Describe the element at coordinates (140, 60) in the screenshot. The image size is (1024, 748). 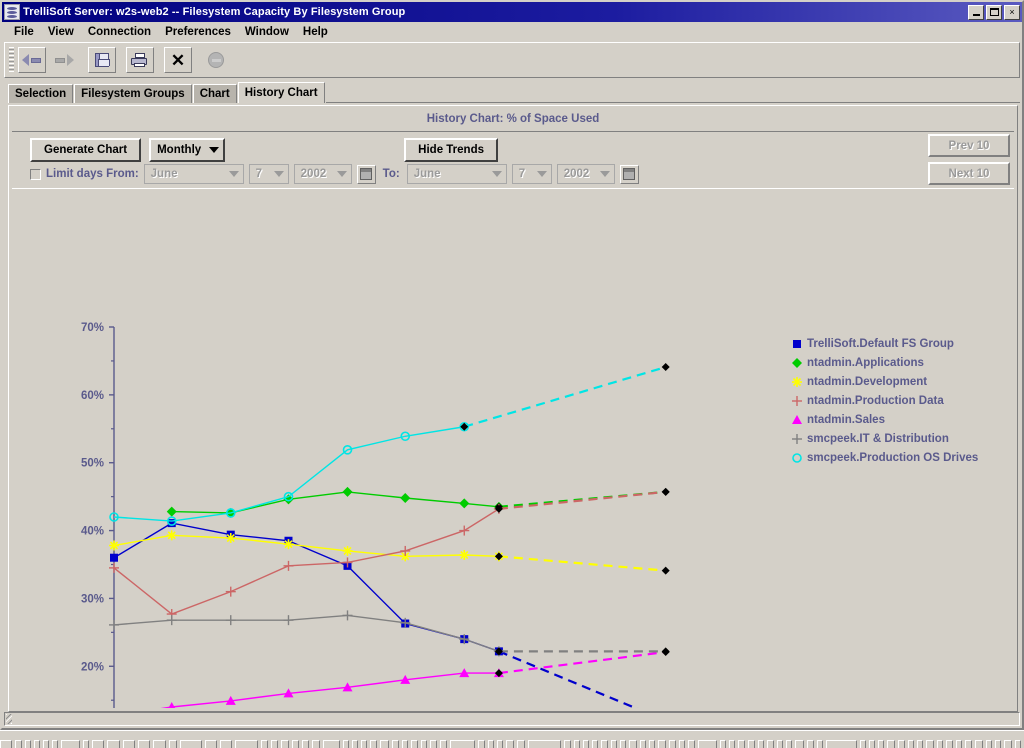
I see `print-button` at that location.